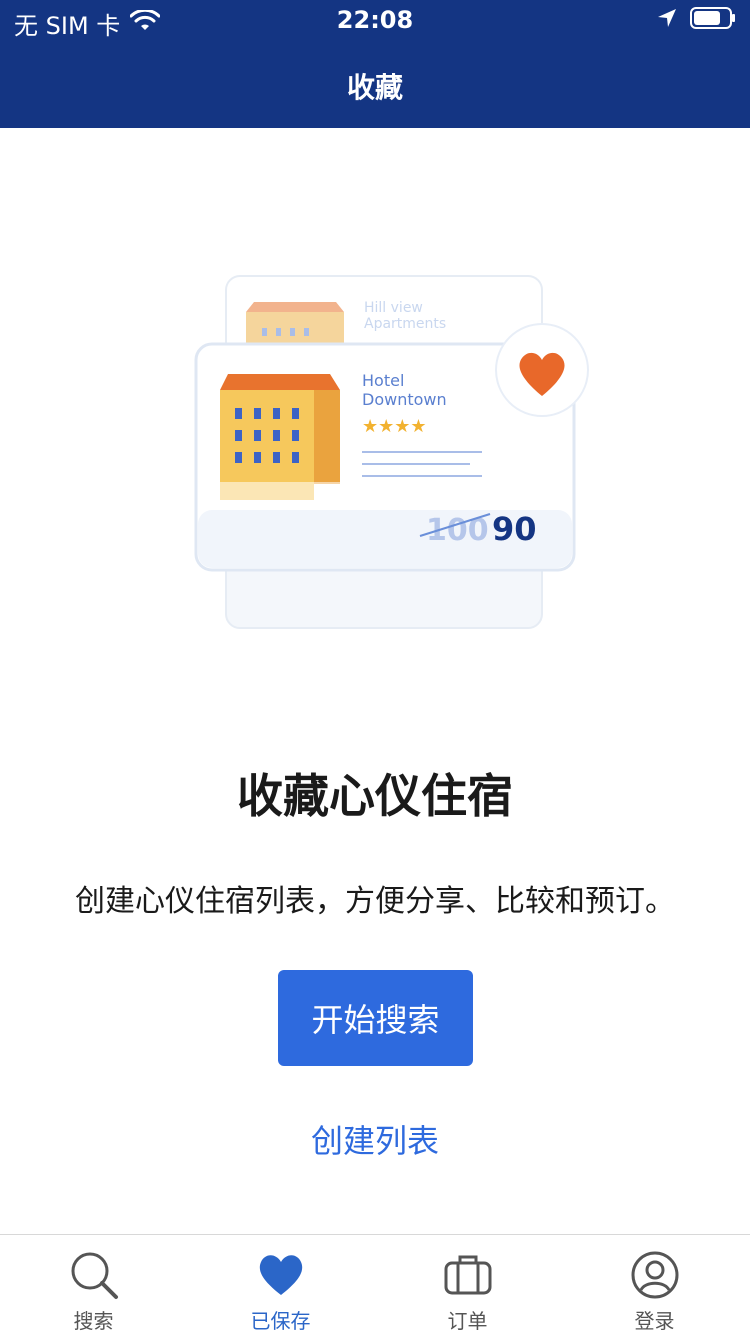 This screenshot has height=1335, width=750. What do you see at coordinates (280, 1275) in the screenshot?
I see `heart-icon` at bounding box center [280, 1275].